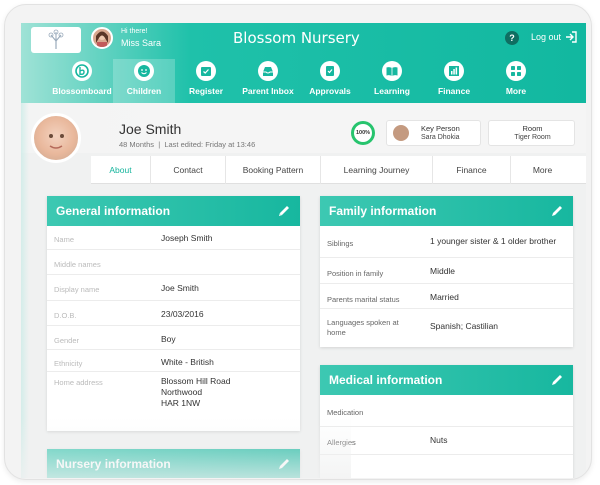 The height and width of the screenshot is (485, 600). I want to click on info-row: D.O.B. 23/03/2016, so click(173, 313).